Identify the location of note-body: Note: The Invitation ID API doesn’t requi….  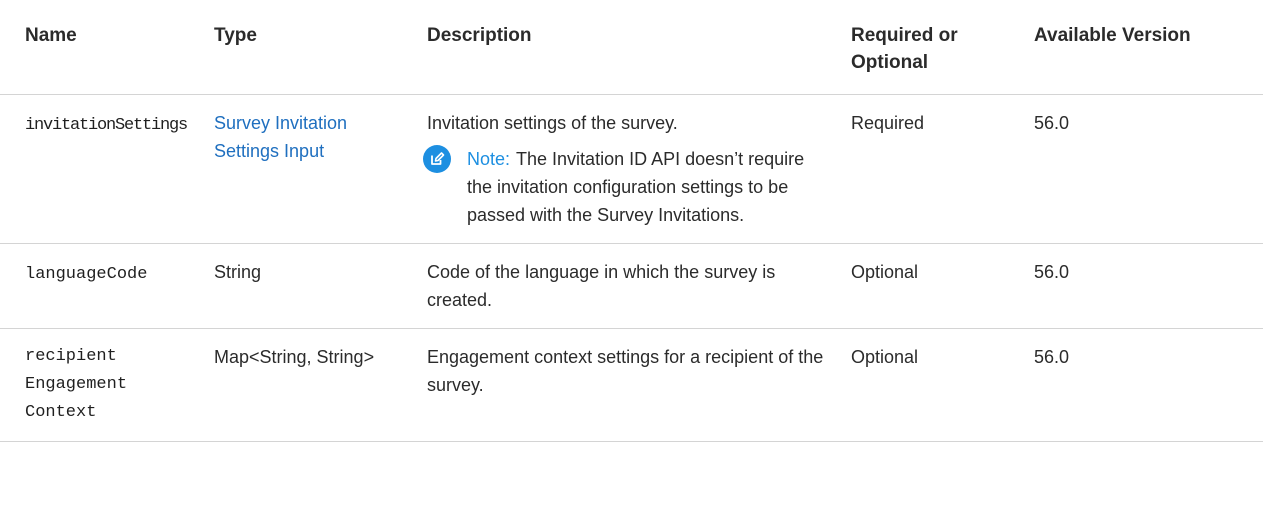
(649, 187).